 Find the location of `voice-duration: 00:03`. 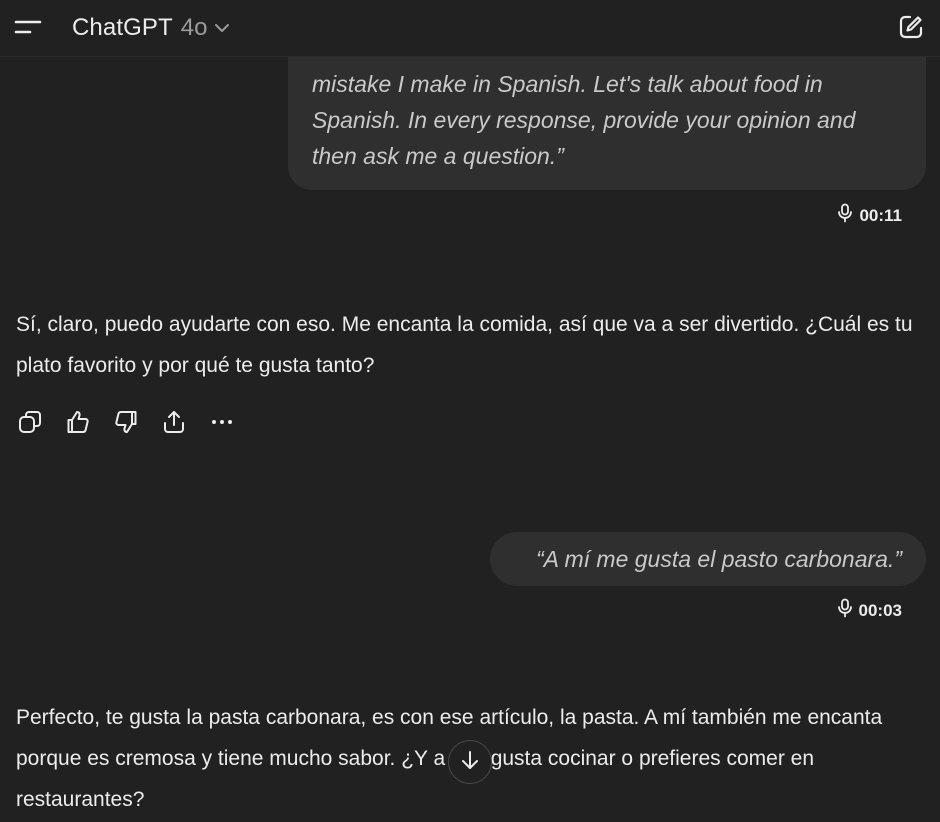

voice-duration: 00:03 is located at coordinates (869, 610).